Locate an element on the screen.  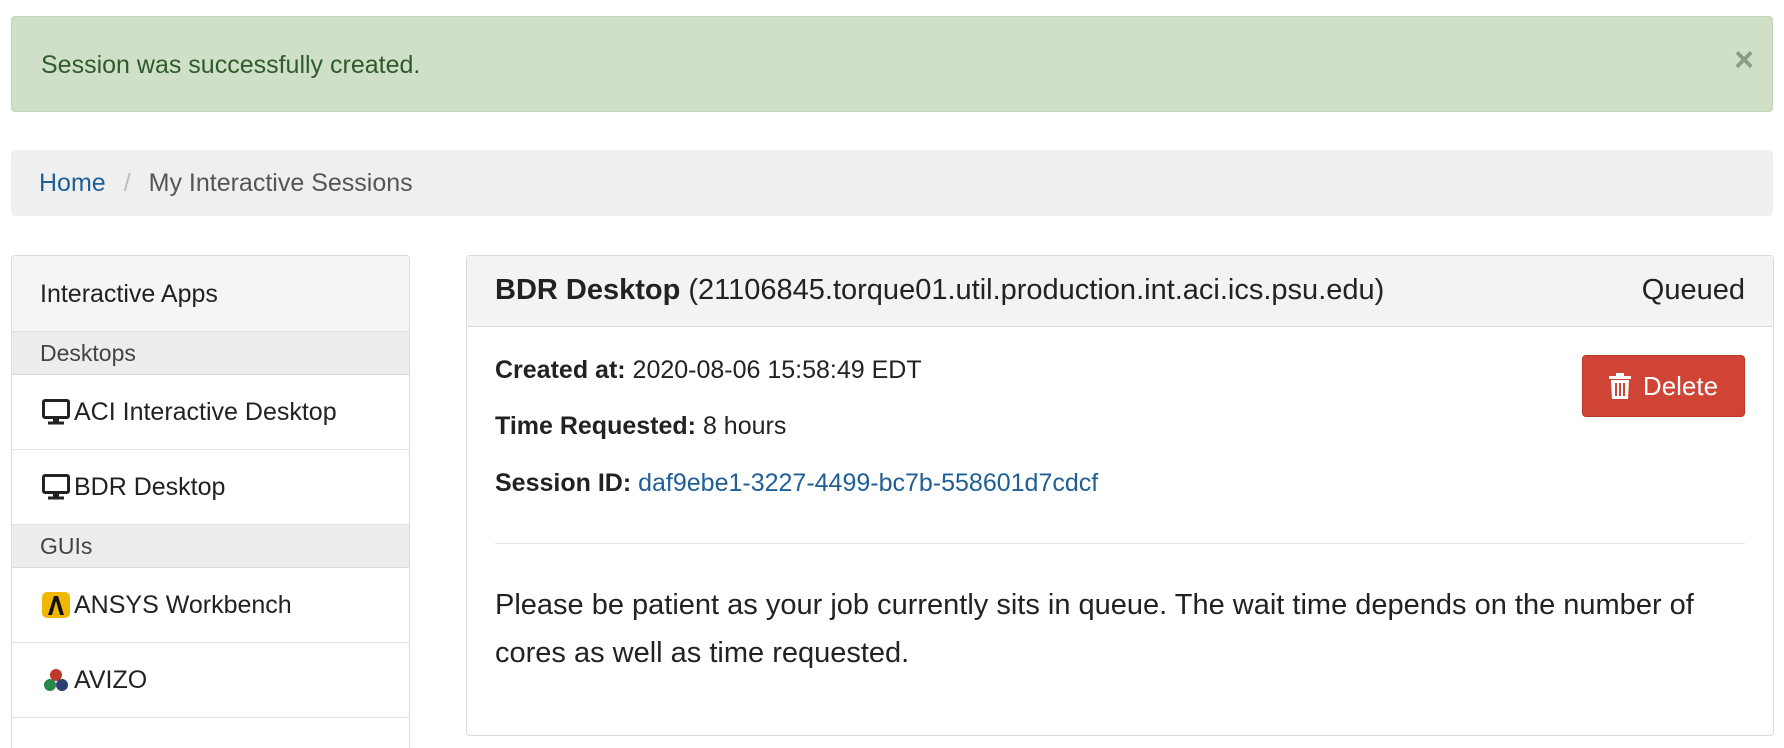
session-id-label: Session ID: is located at coordinates (563, 483).